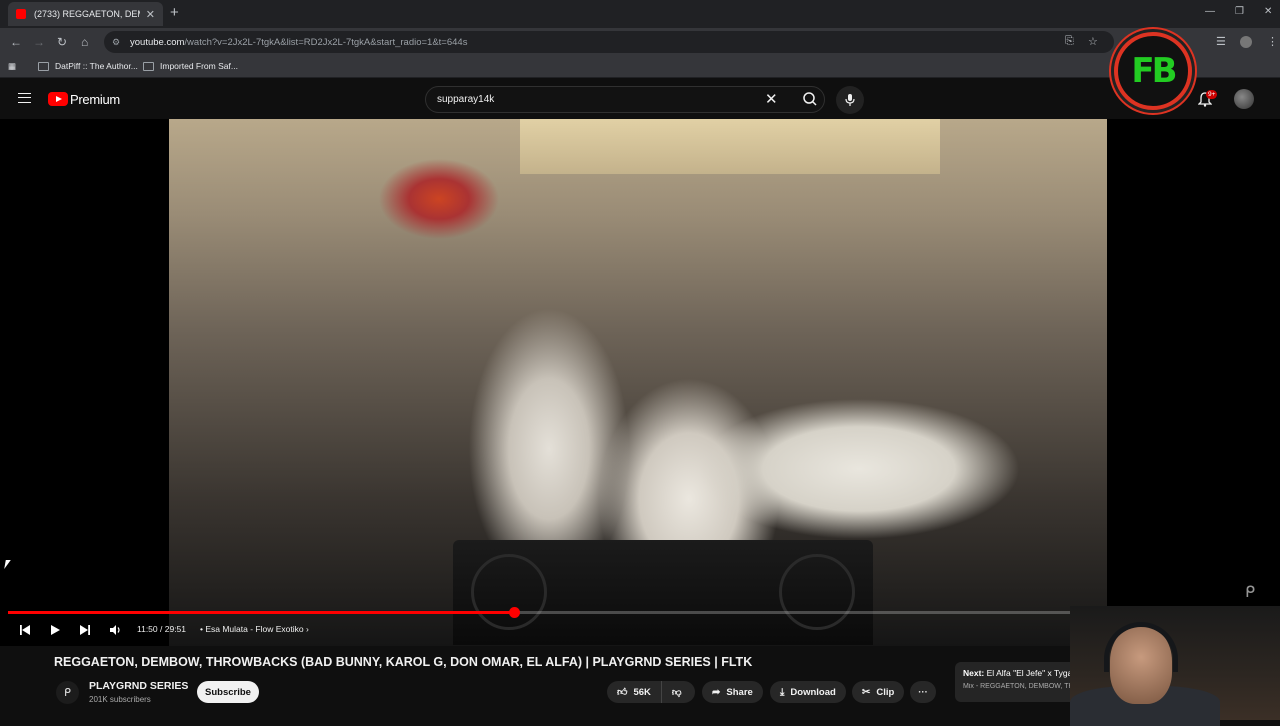 The width and height of the screenshot is (1280, 726). Describe the element at coordinates (147, 629) in the screenshot. I see `time-current: 11:50` at that location.